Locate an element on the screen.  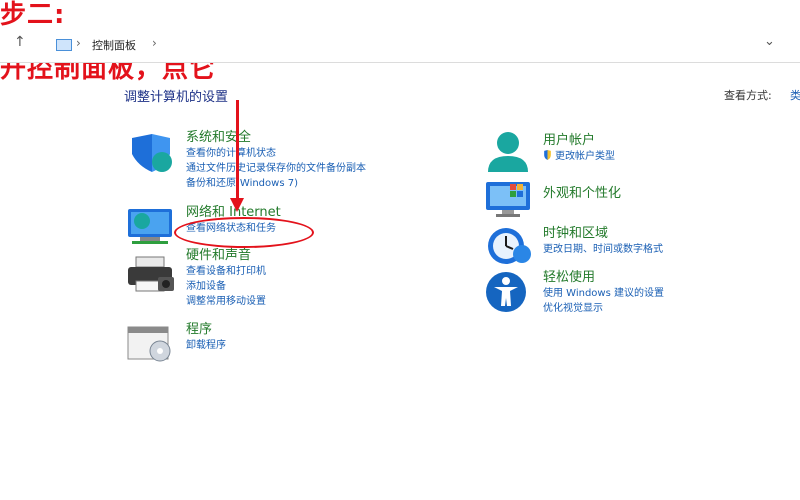
view-by-label: 查看方式: is located at coordinates (748, 95).